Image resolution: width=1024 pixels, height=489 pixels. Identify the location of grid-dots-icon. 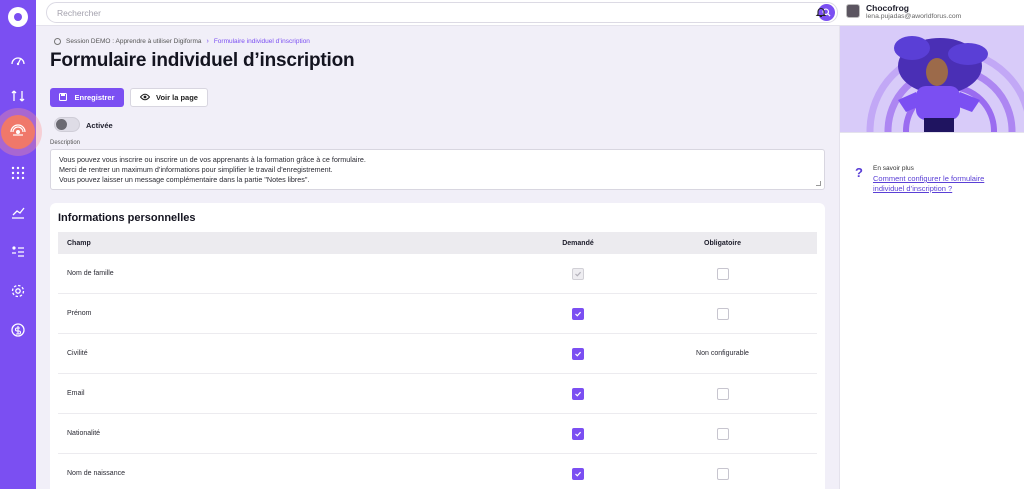
(18, 173).